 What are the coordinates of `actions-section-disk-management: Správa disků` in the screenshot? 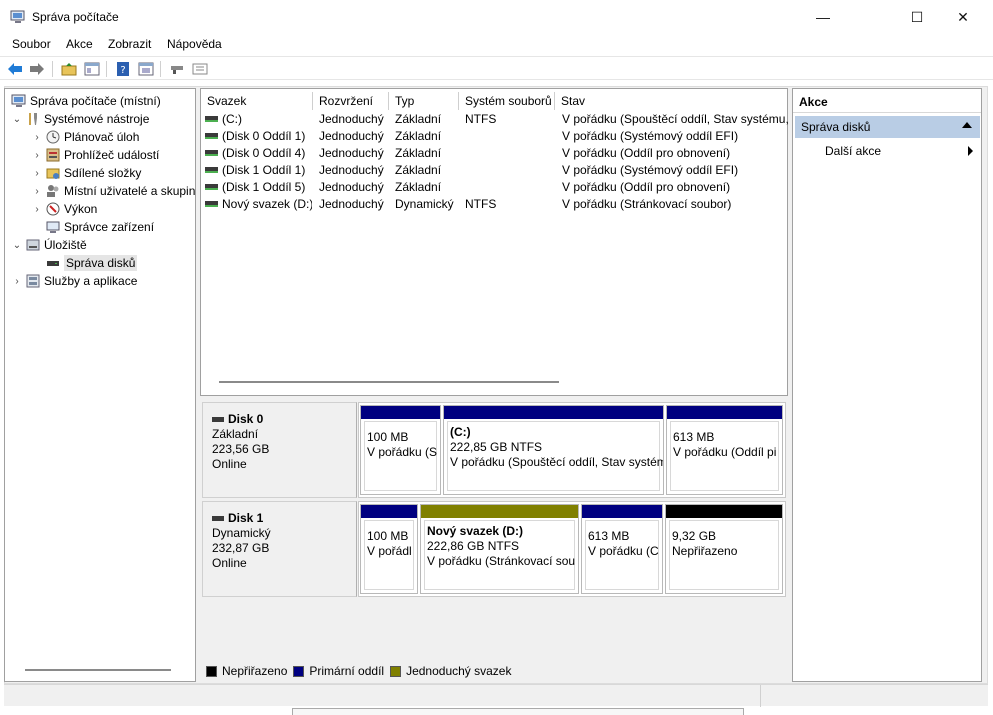 It's located at (887, 127).